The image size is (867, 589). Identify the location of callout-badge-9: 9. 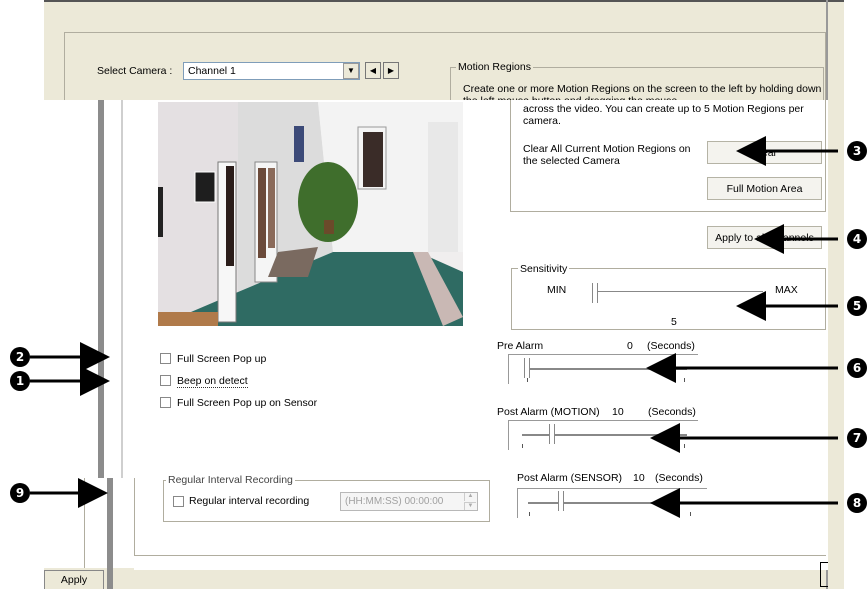
(20, 493).